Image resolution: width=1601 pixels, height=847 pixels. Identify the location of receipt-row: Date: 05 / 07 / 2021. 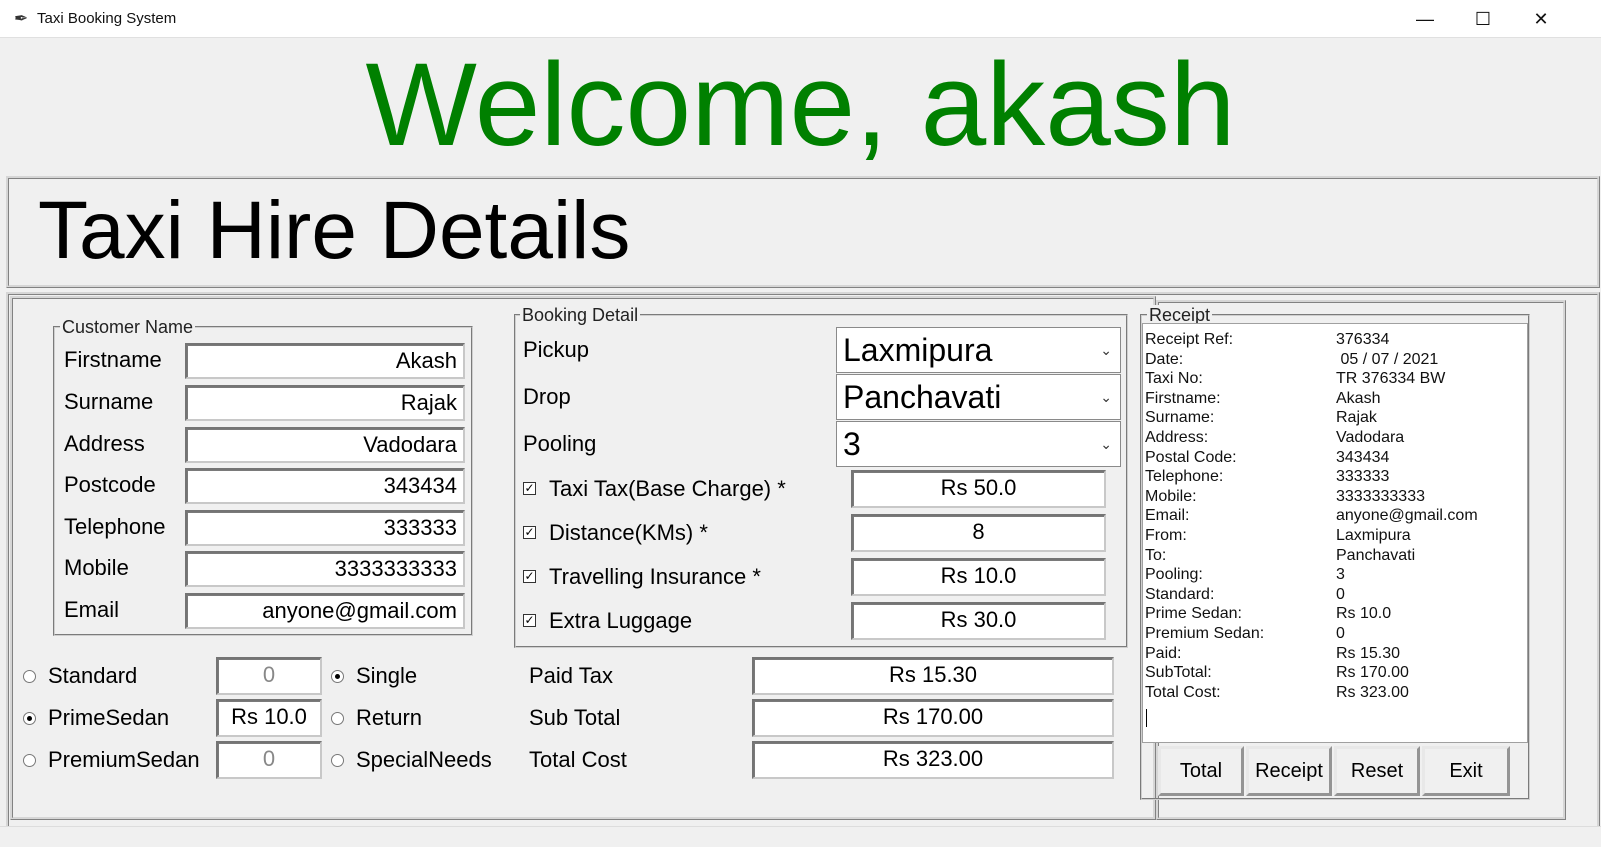
(1335, 360).